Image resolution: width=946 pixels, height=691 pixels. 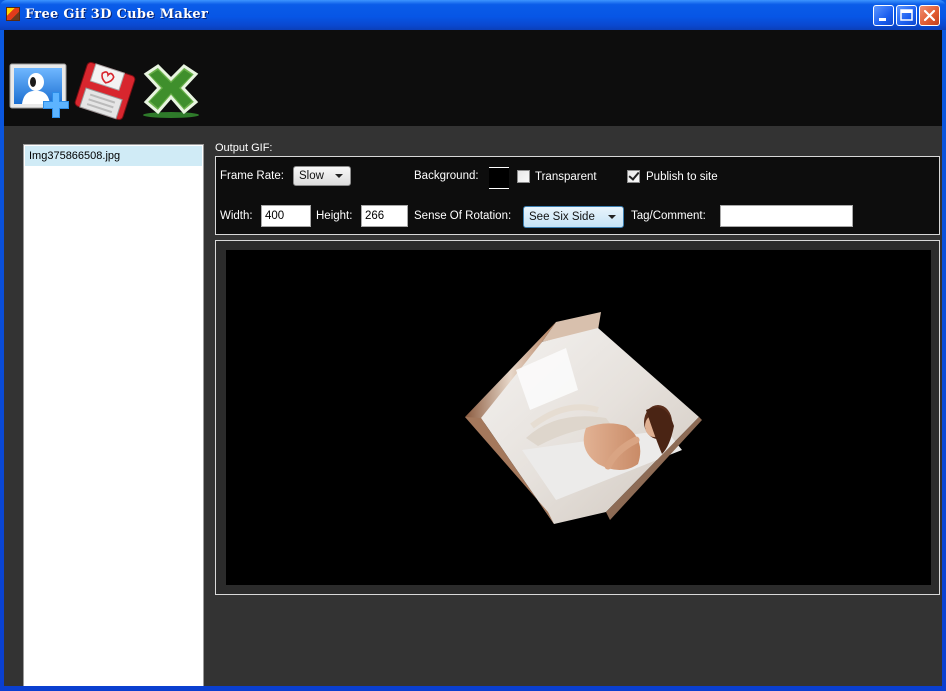 I want to click on frame-rate-select: Slow, so click(x=322, y=176).